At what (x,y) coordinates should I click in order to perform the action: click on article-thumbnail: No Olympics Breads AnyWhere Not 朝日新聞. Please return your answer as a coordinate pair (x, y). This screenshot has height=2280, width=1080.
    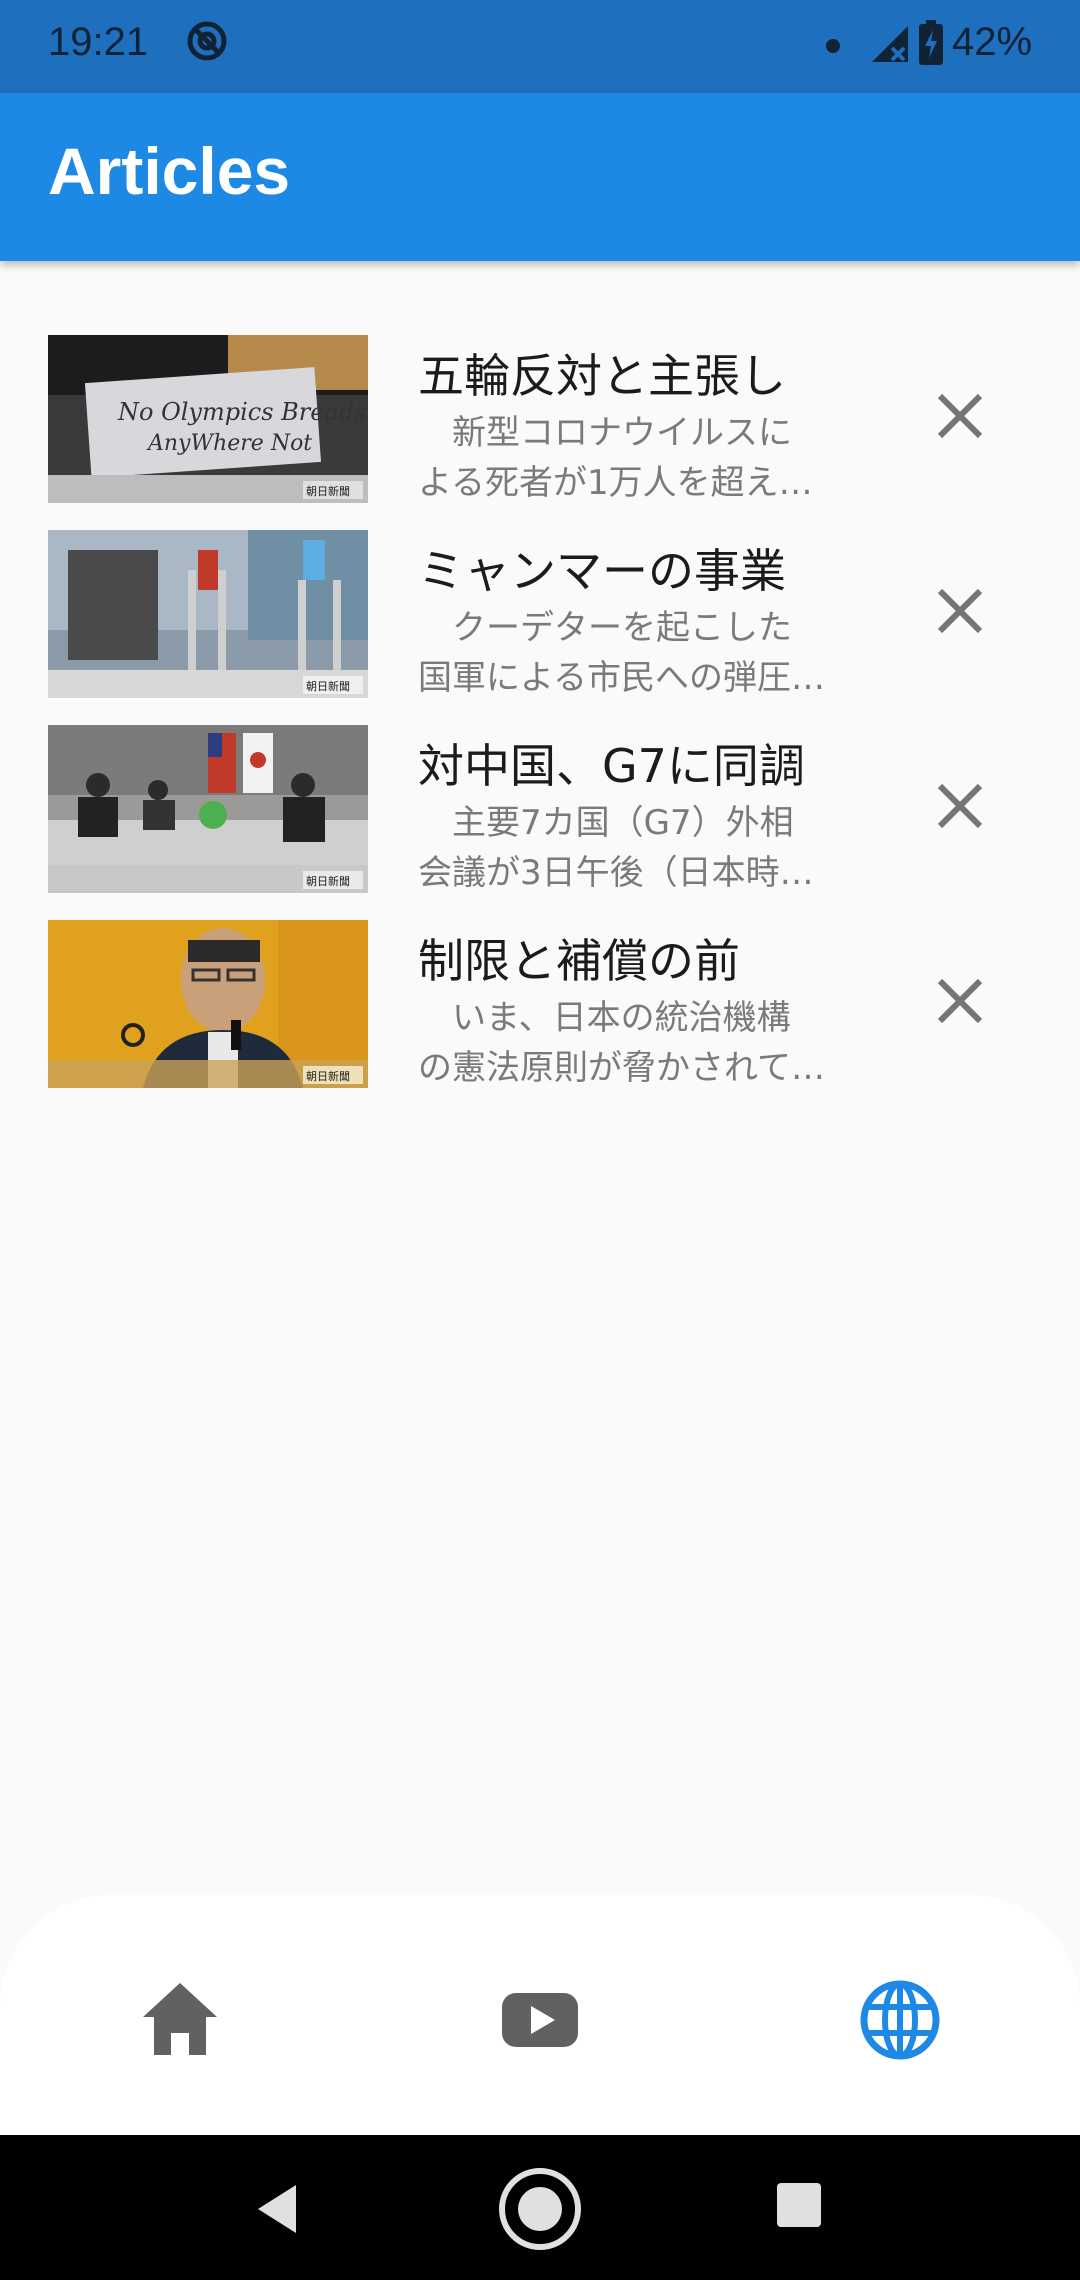
    Looking at the image, I should click on (208, 419).